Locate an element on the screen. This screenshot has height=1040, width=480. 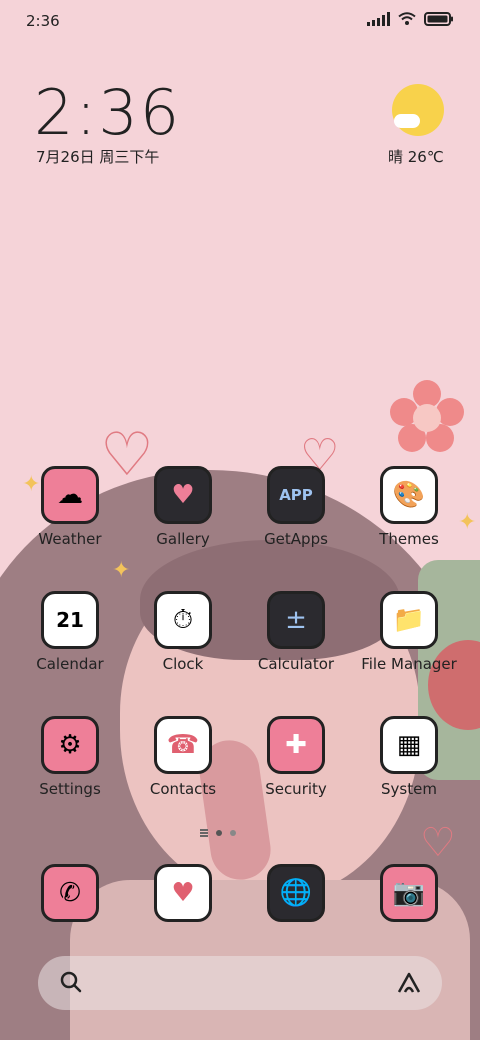
browser-globe-icon: 🌐 is located at coordinates (296, 893).